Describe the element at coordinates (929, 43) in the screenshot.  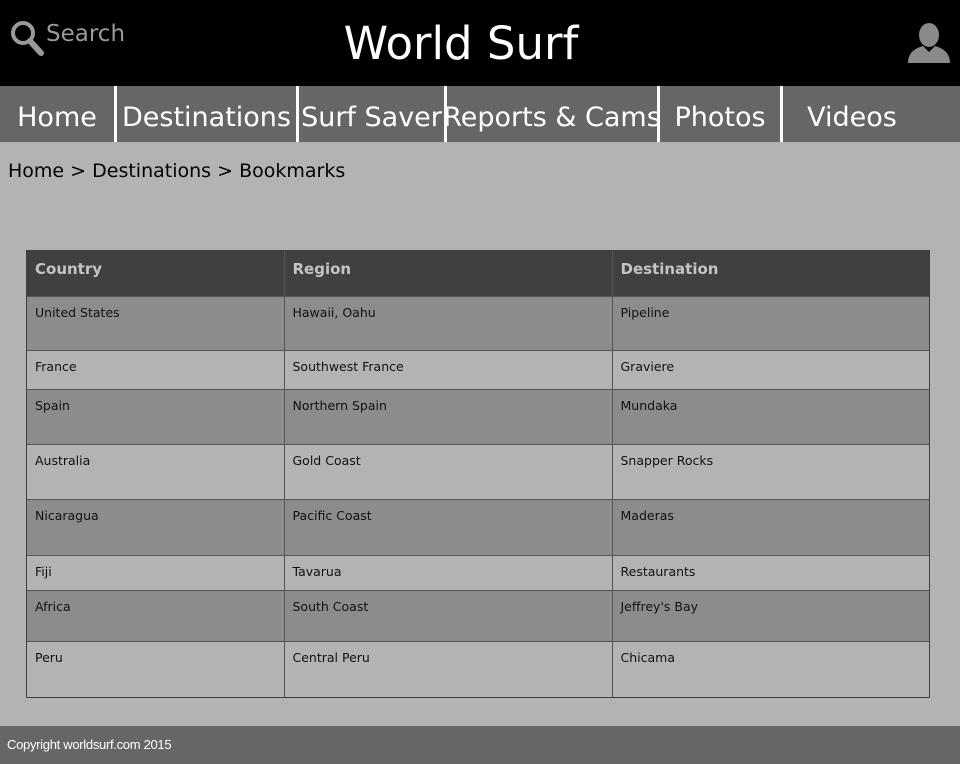
I see `user-icon` at that location.